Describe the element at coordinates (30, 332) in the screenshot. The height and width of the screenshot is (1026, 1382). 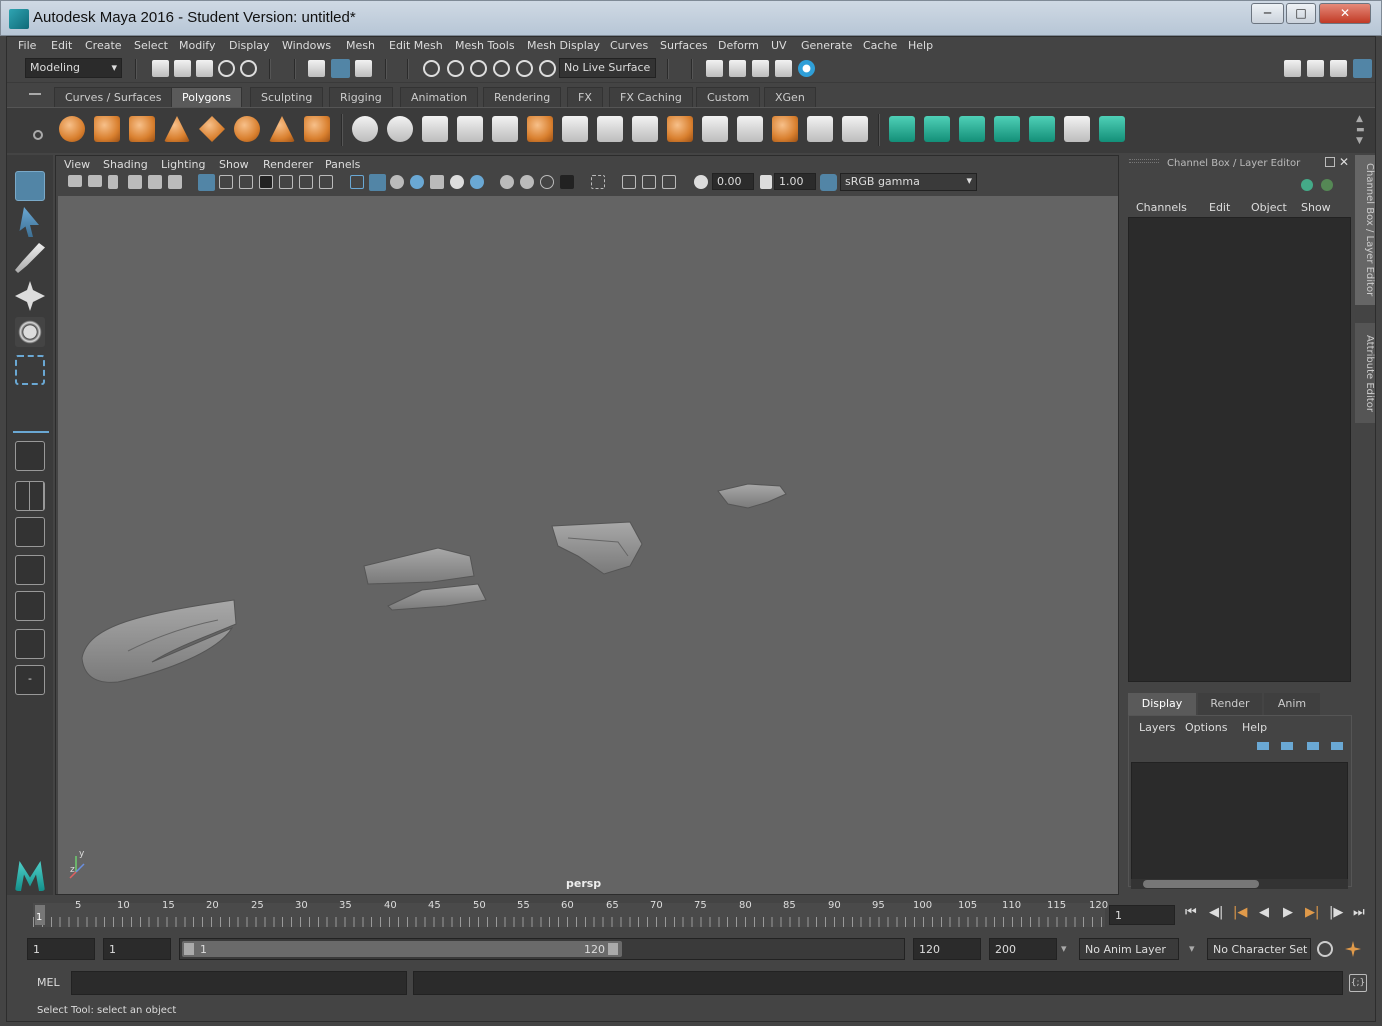
I see `rotate-tool-icon` at that location.